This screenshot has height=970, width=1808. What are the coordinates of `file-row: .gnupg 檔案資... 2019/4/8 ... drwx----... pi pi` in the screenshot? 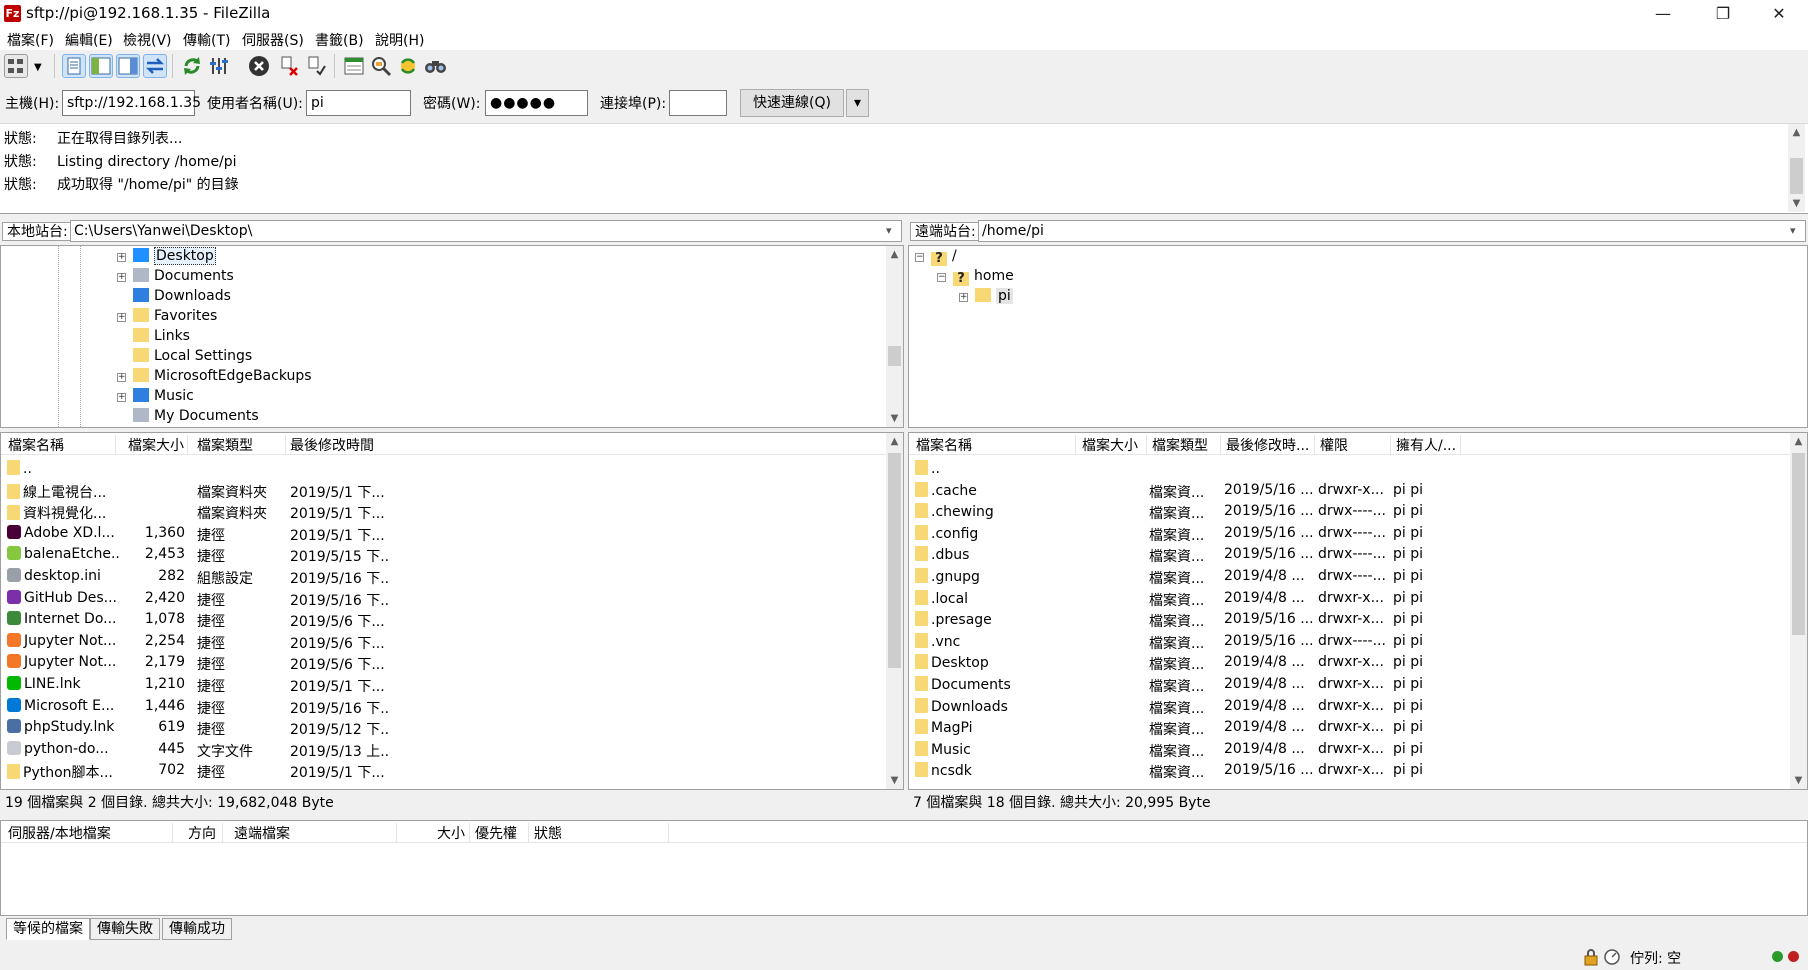 It's located at (1349, 577).